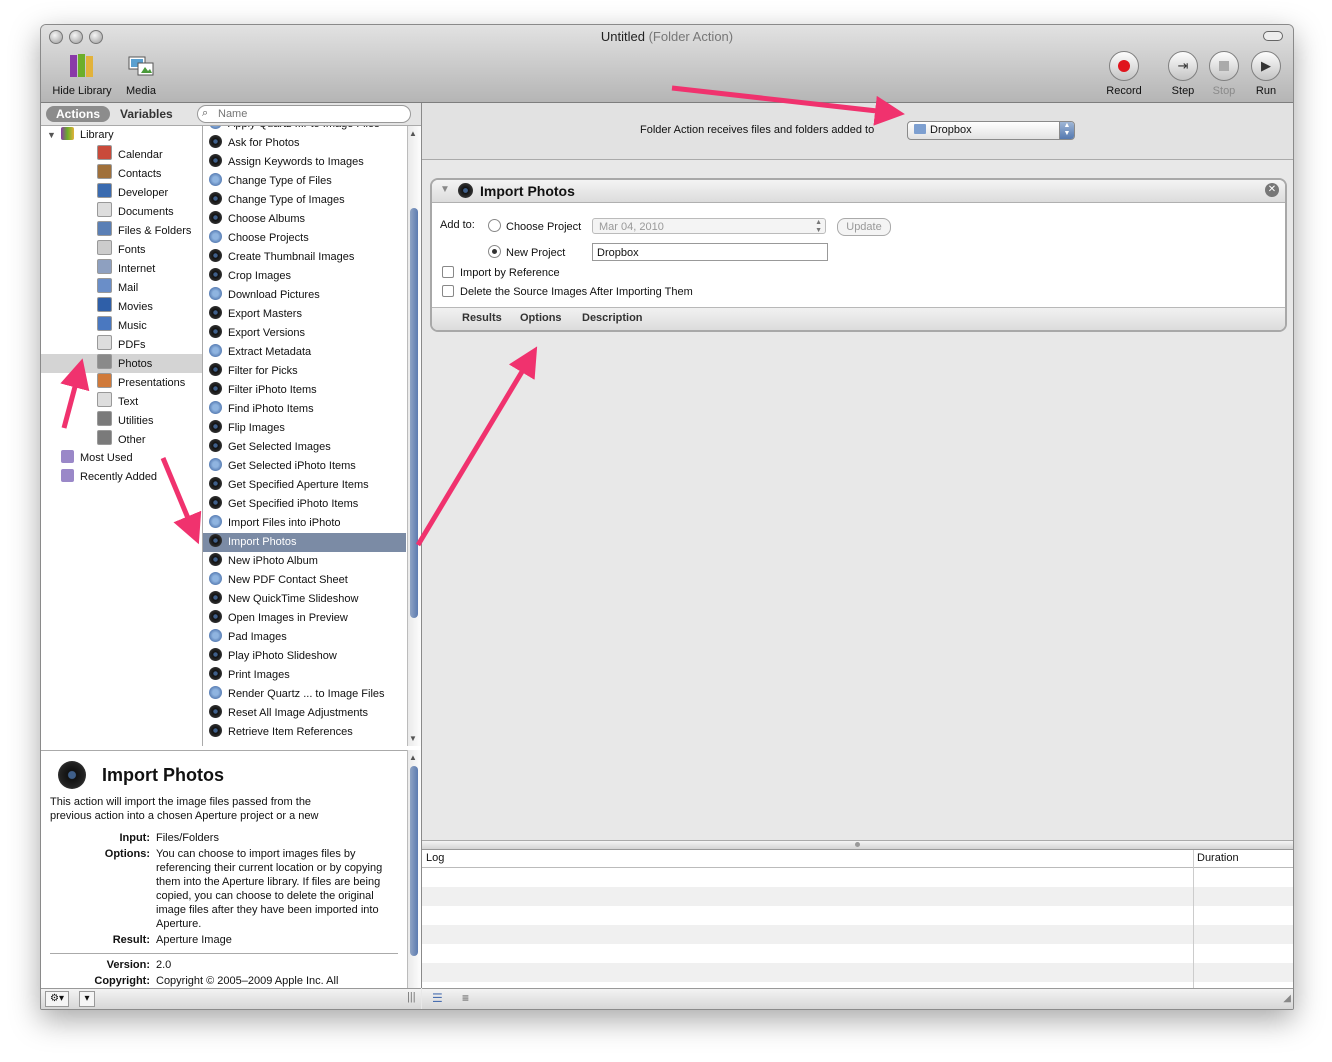 The height and width of the screenshot is (1062, 1332). I want to click on action-item: Assign Keywords to Images, so click(304, 162).